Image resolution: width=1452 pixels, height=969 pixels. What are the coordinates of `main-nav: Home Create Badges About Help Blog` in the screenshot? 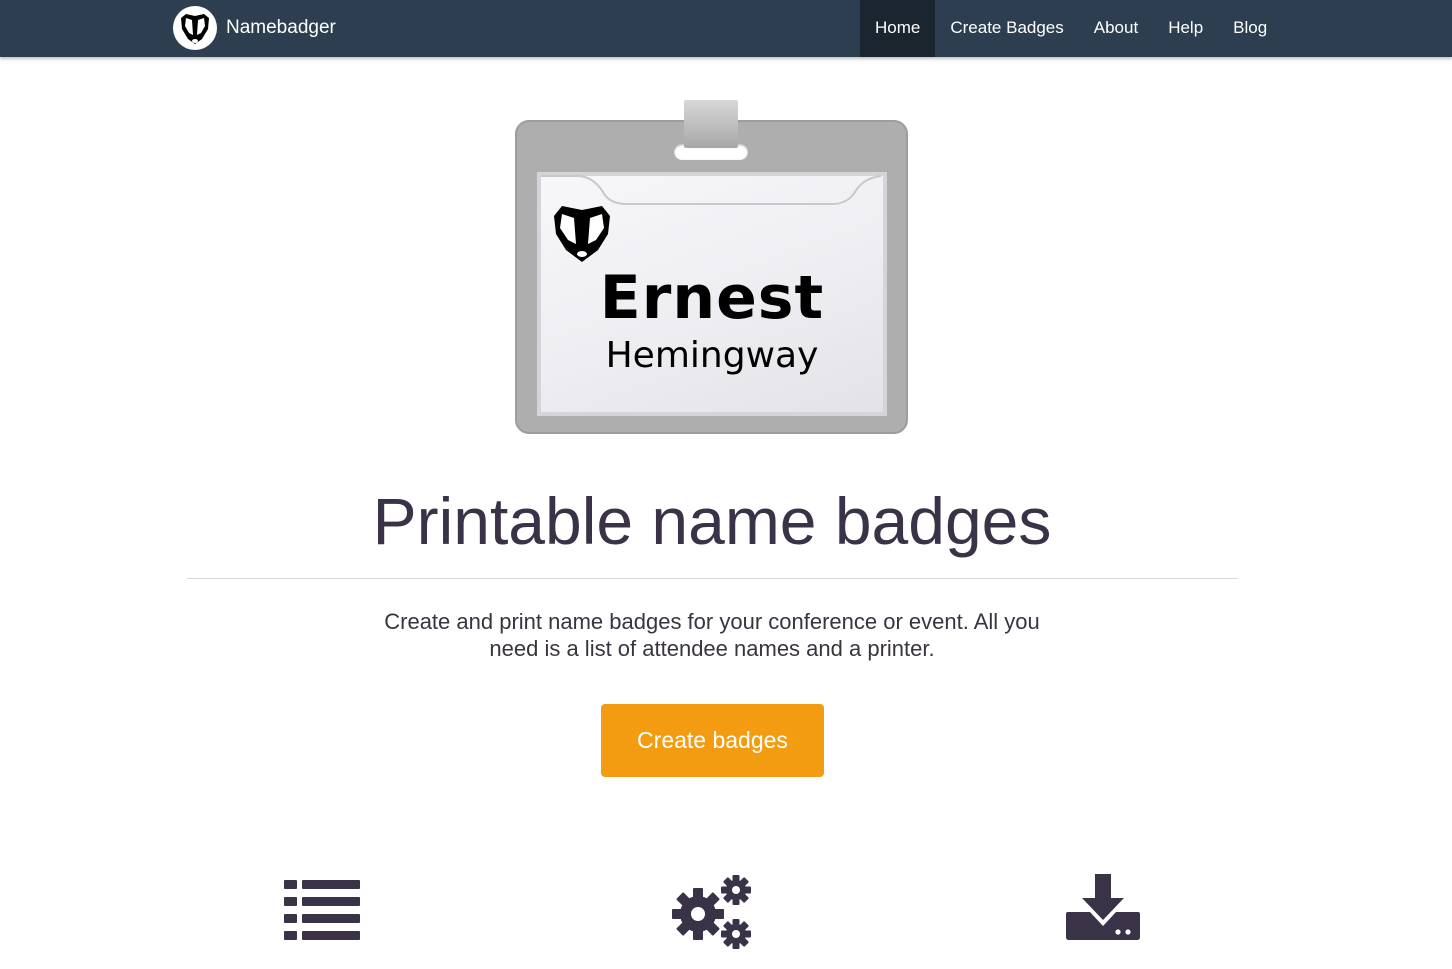 It's located at (1071, 28).